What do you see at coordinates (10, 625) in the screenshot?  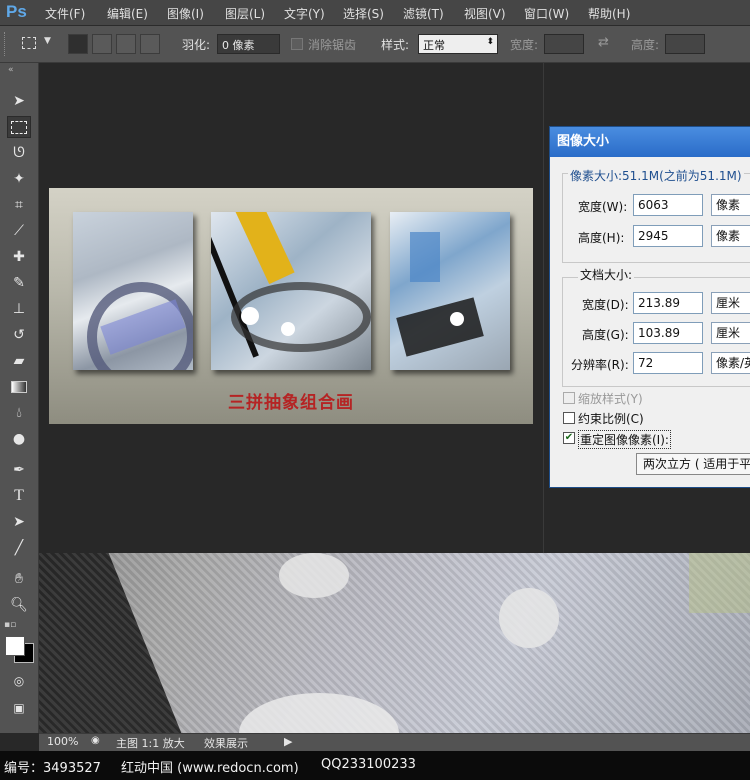 I see `default-colors-icon: ▪▫` at bounding box center [10, 625].